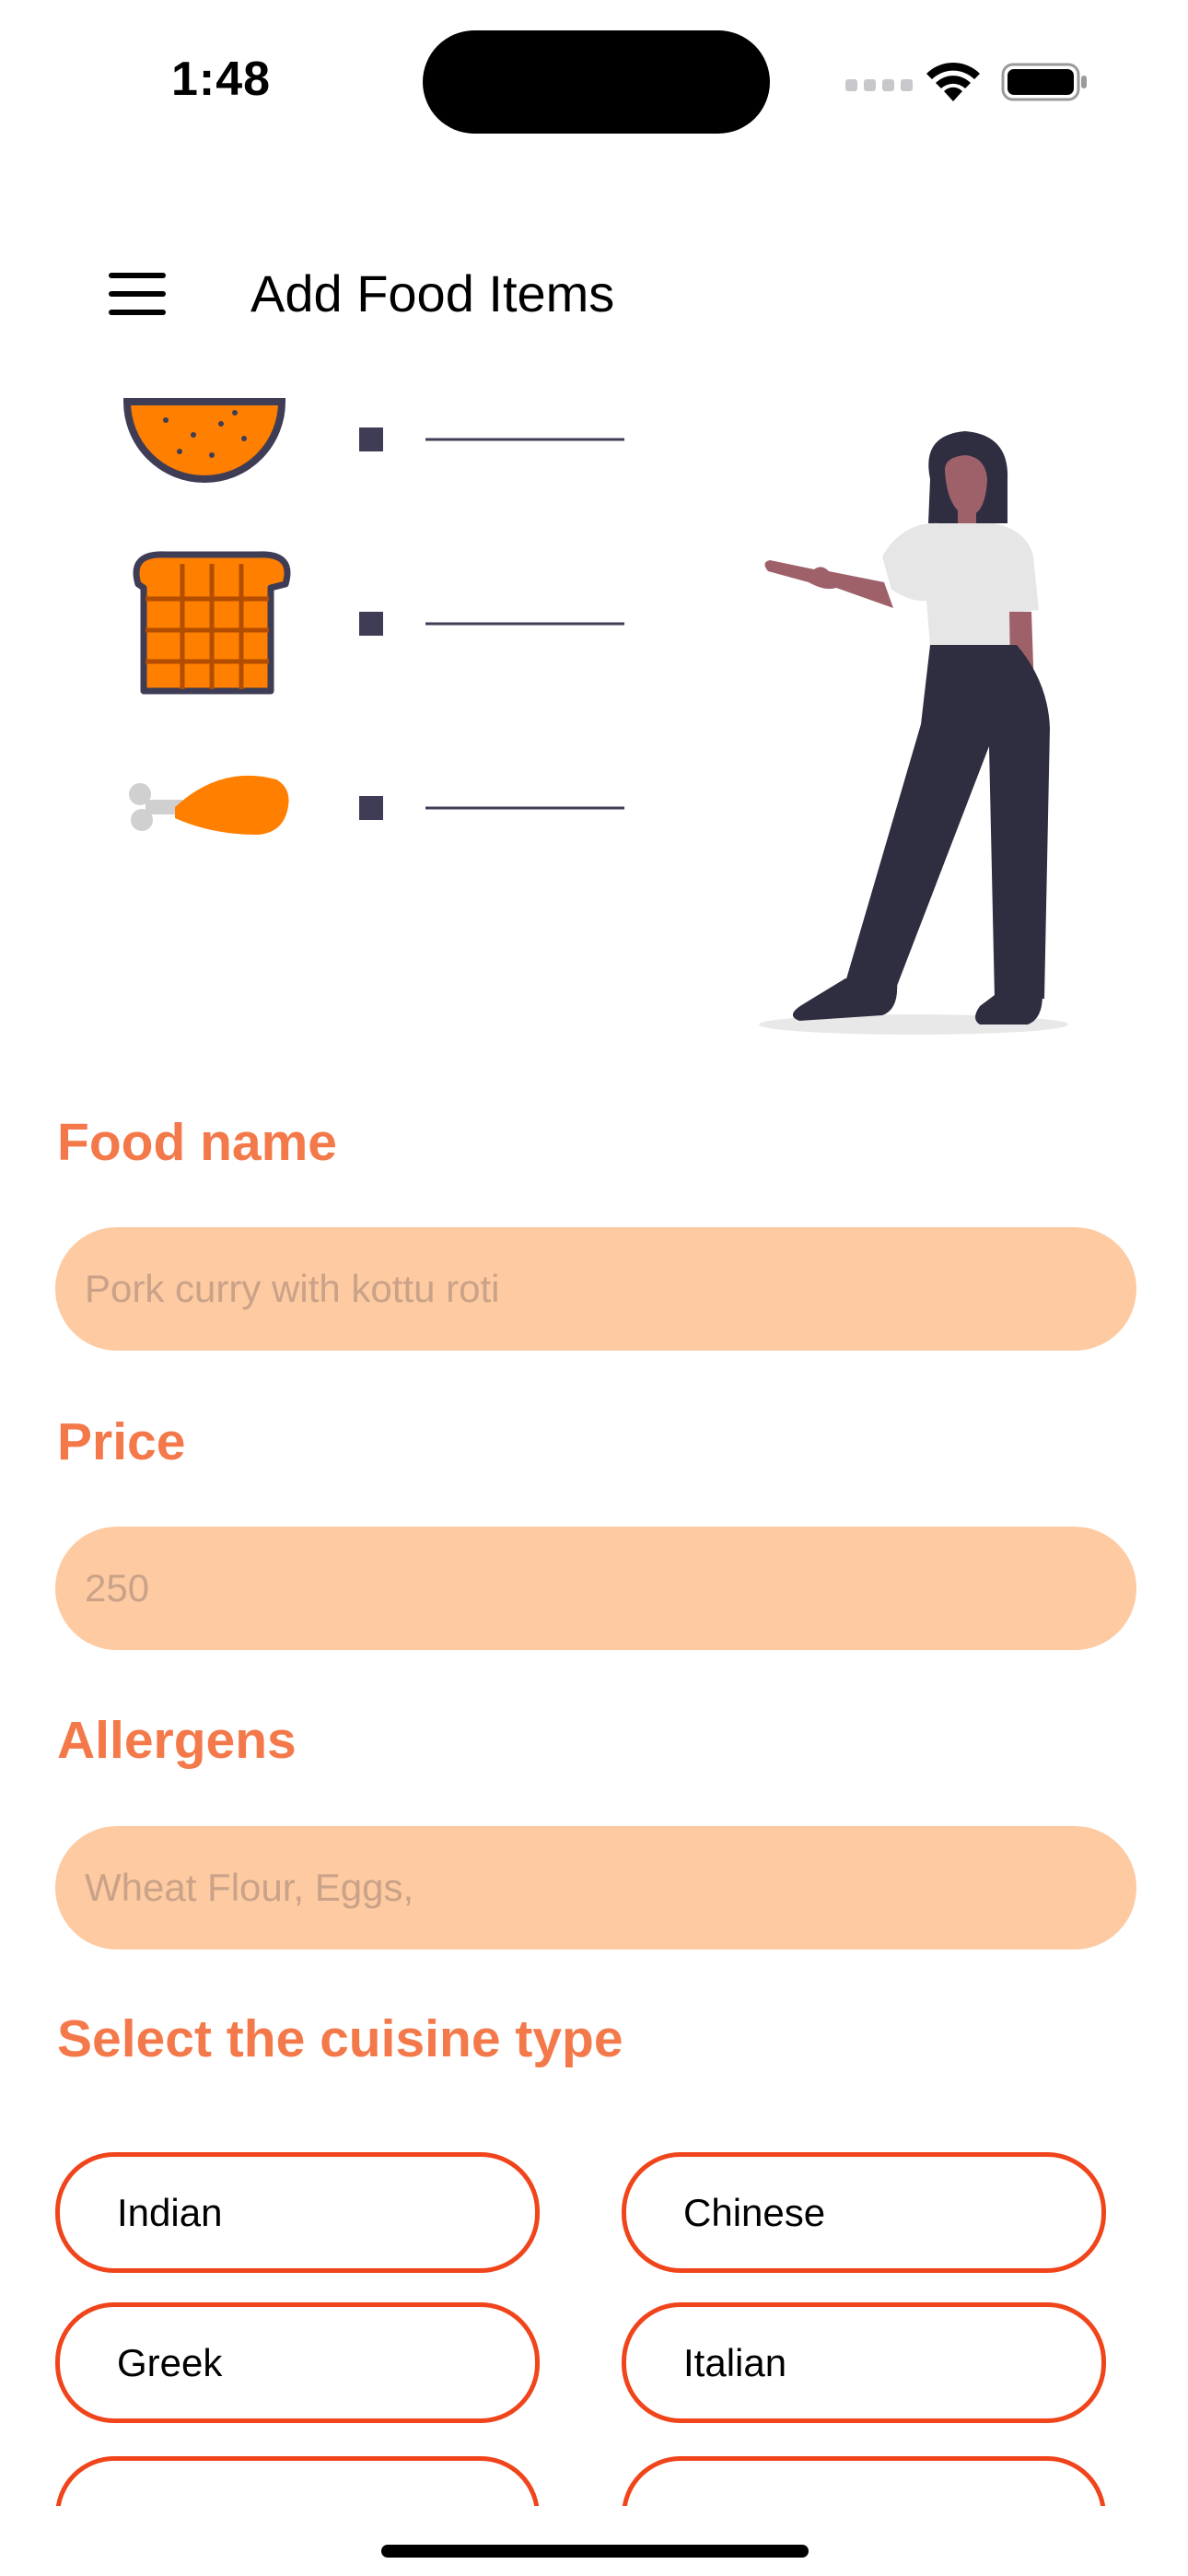 This screenshot has width=1188, height=2576. Describe the element at coordinates (595, 1289) in the screenshot. I see `food-name-input` at that location.